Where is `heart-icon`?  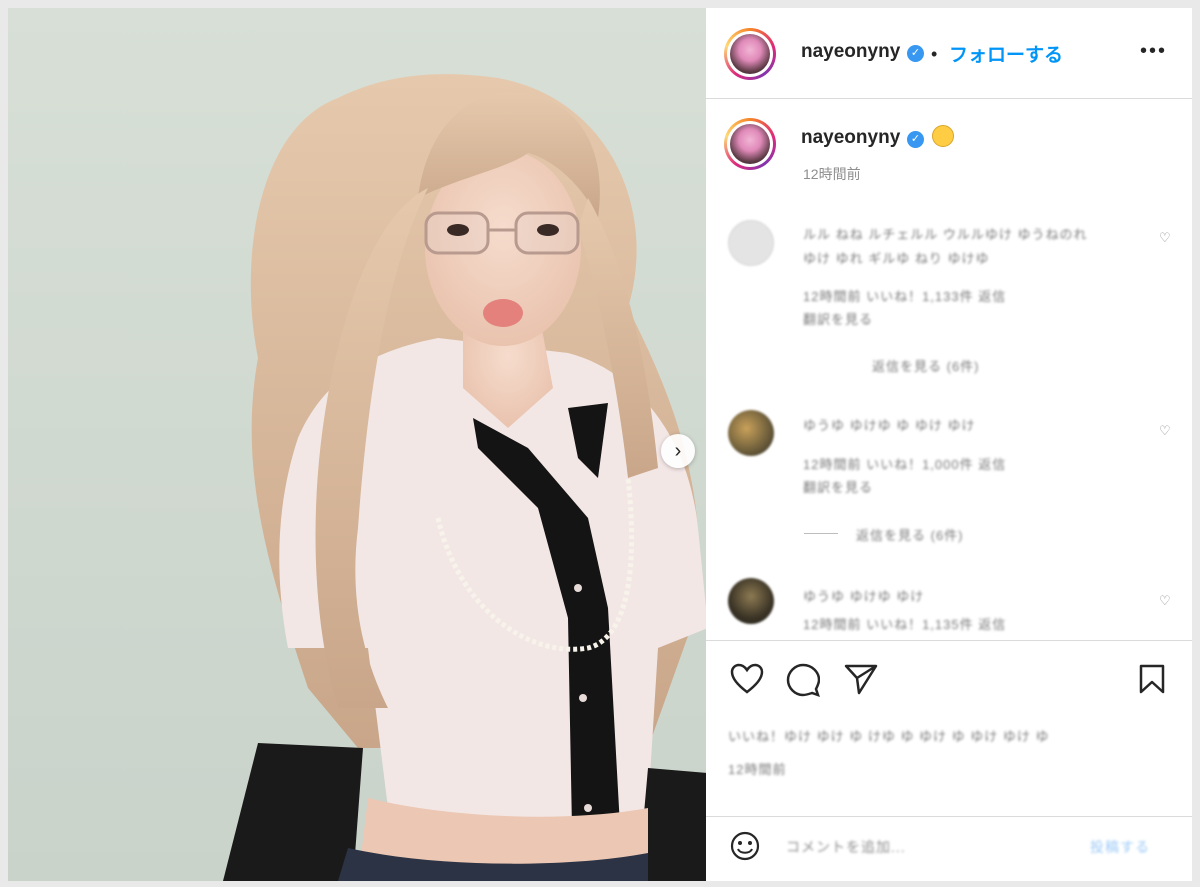
heart-icon is located at coordinates (747, 679).